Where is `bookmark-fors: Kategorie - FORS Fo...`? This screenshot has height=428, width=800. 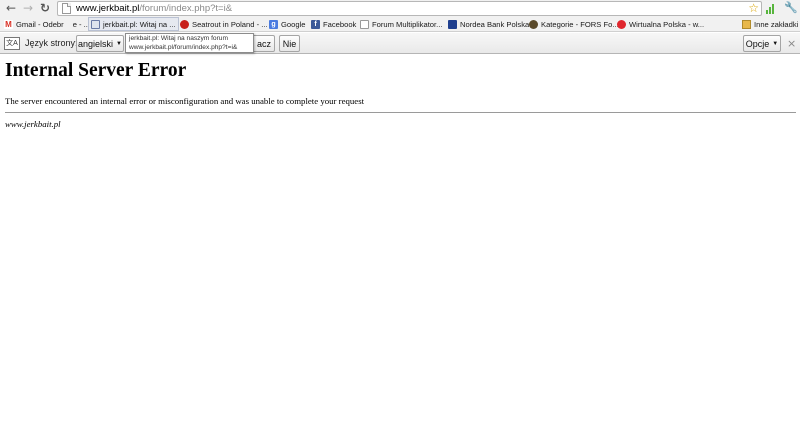 bookmark-fors: Kategorie - FORS Fo... is located at coordinates (574, 24).